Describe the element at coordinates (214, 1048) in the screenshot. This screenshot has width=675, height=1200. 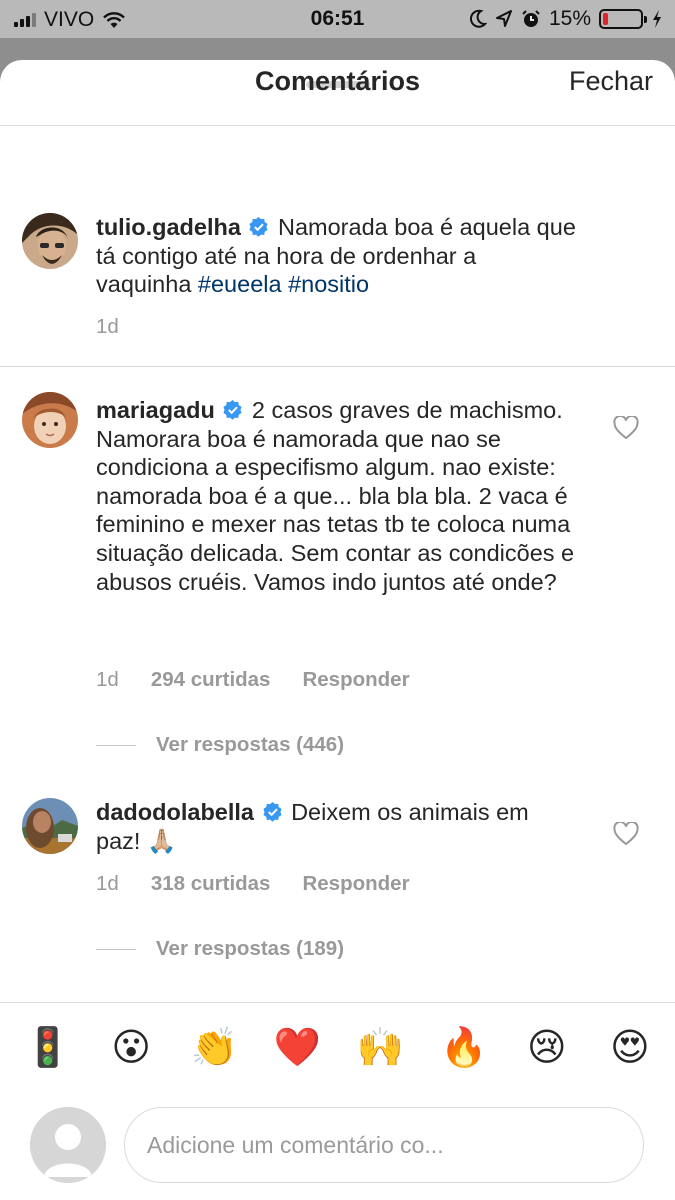
I see `emoji-clap-button: 👏` at that location.